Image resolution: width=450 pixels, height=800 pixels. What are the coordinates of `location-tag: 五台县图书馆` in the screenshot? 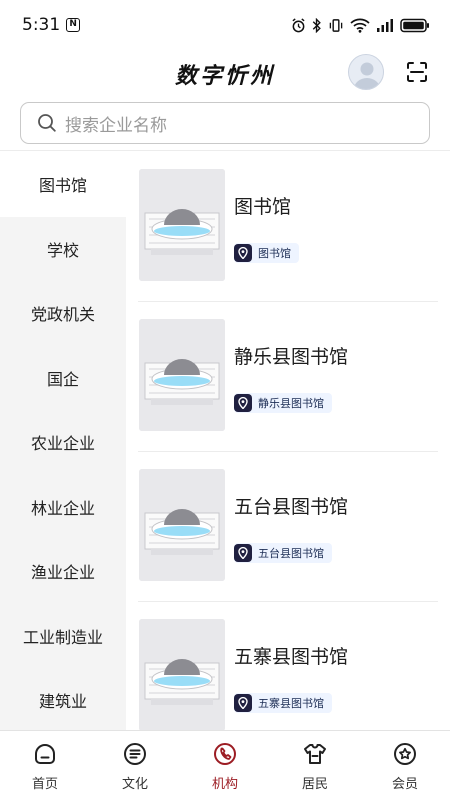 It's located at (283, 553).